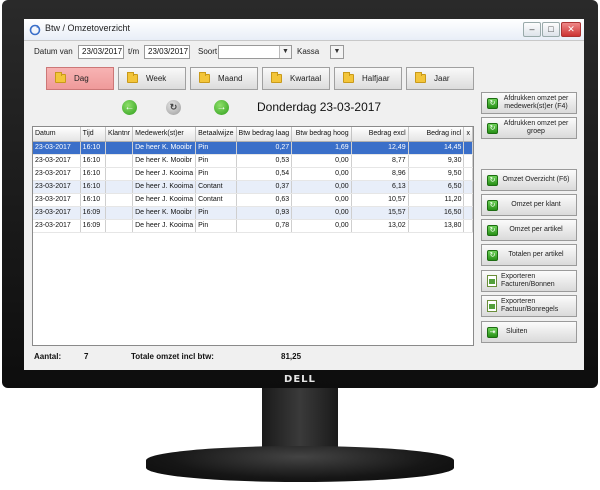 The width and height of the screenshot is (600, 490). I want to click on totals-per-article-button: ↻ Totalen per artikel, so click(529, 255).